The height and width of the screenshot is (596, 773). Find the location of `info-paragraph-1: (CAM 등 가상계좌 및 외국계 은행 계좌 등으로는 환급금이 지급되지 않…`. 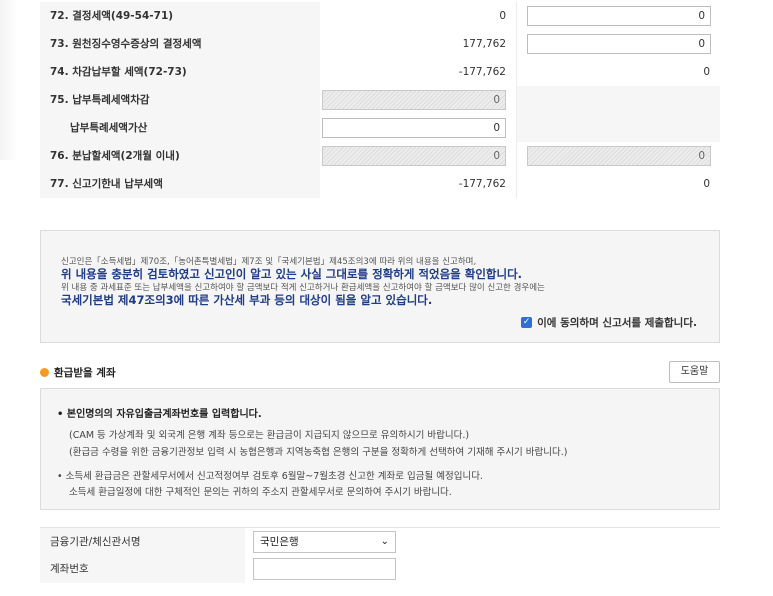

info-paragraph-1: (CAM 등 가상계좌 및 외국계 은행 계좌 등으로는 환급금이 지급되지 않… is located at coordinates (269, 435).